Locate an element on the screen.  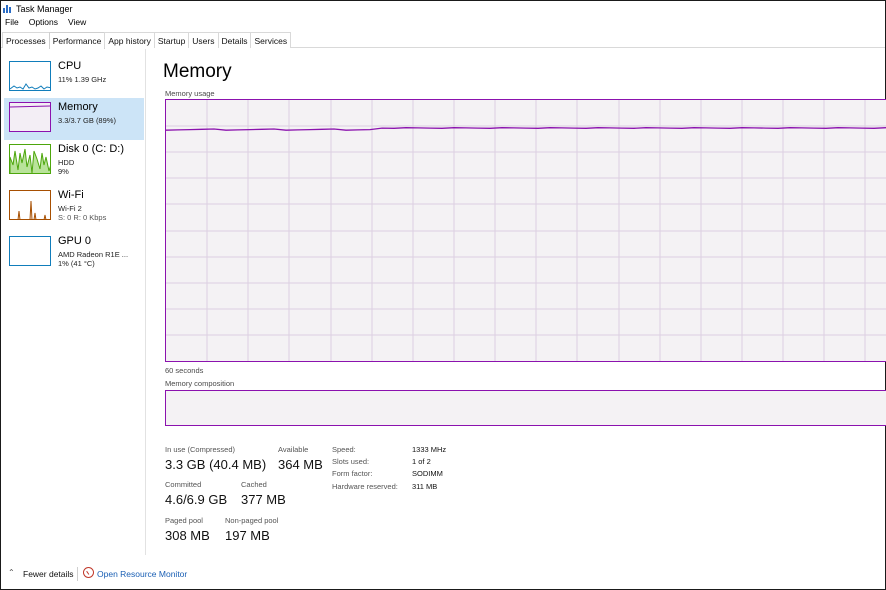
title-bar: Task Manager is located at coordinates (443, 8).